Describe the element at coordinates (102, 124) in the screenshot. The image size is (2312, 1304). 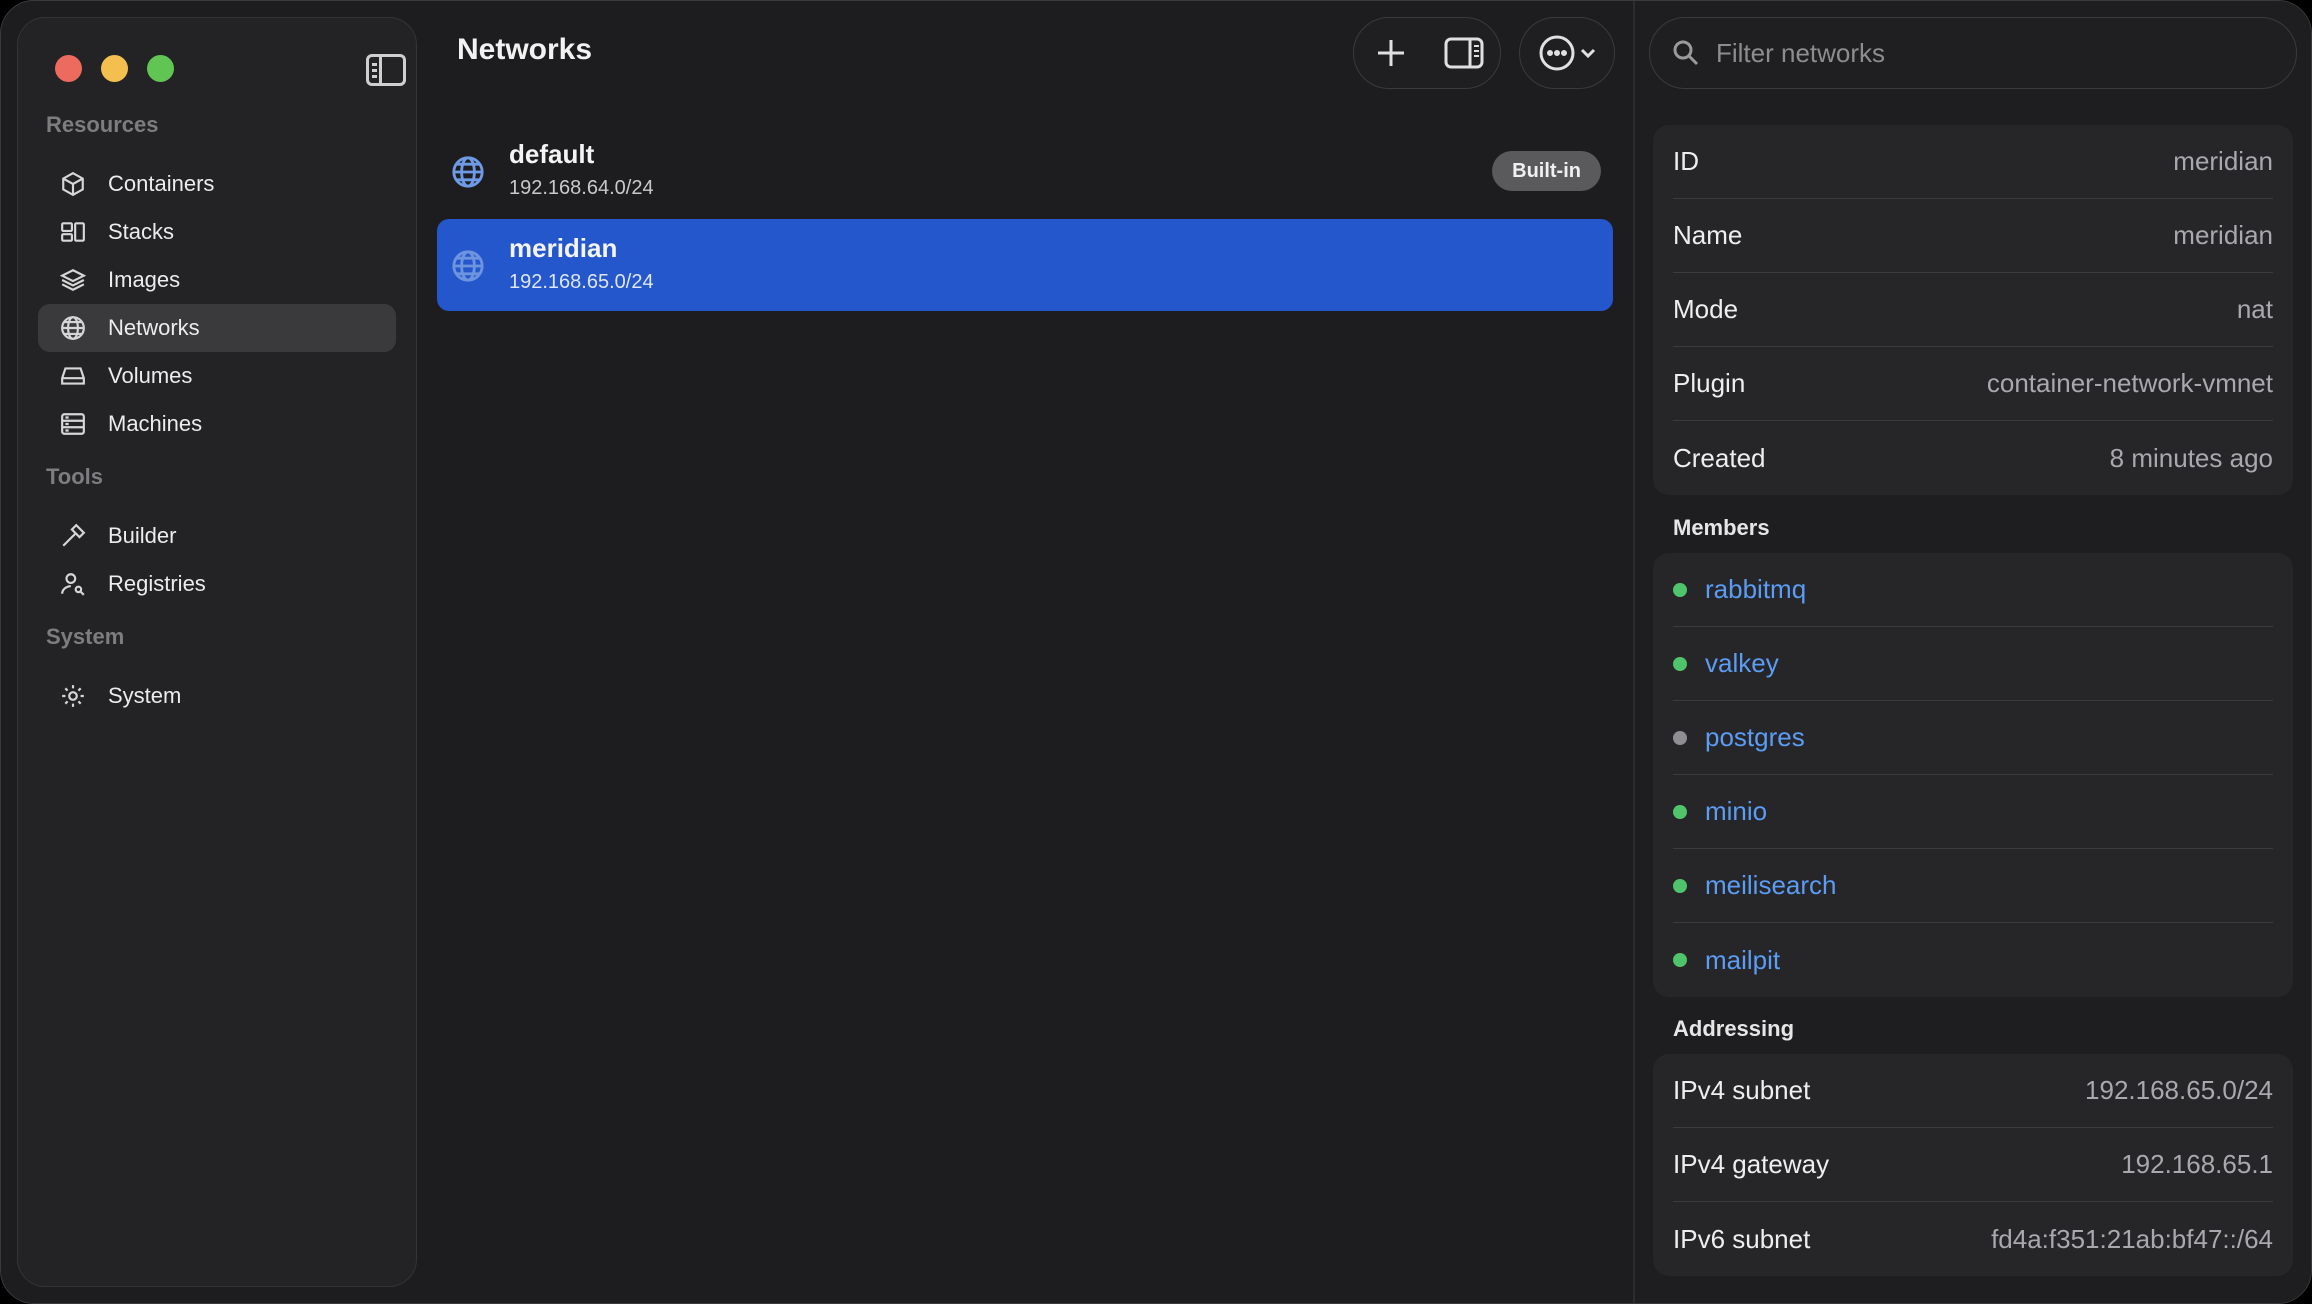
I see `sidebar-section-resources: Resources` at that location.